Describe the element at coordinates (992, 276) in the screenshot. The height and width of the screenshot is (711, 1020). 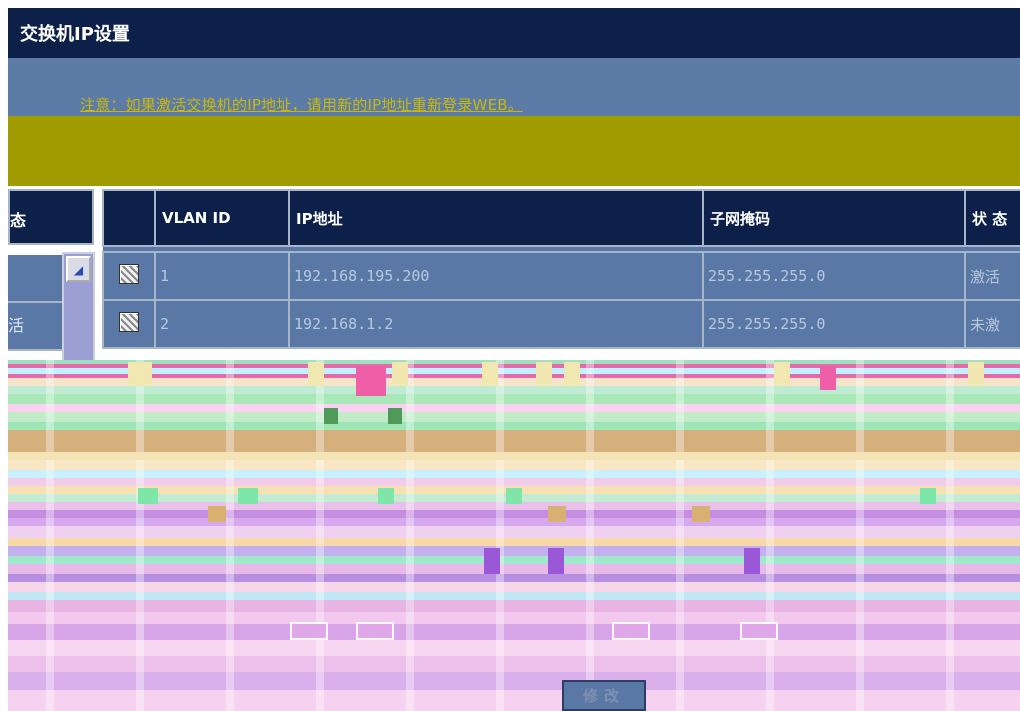
I see `status-cell: 激活` at that location.